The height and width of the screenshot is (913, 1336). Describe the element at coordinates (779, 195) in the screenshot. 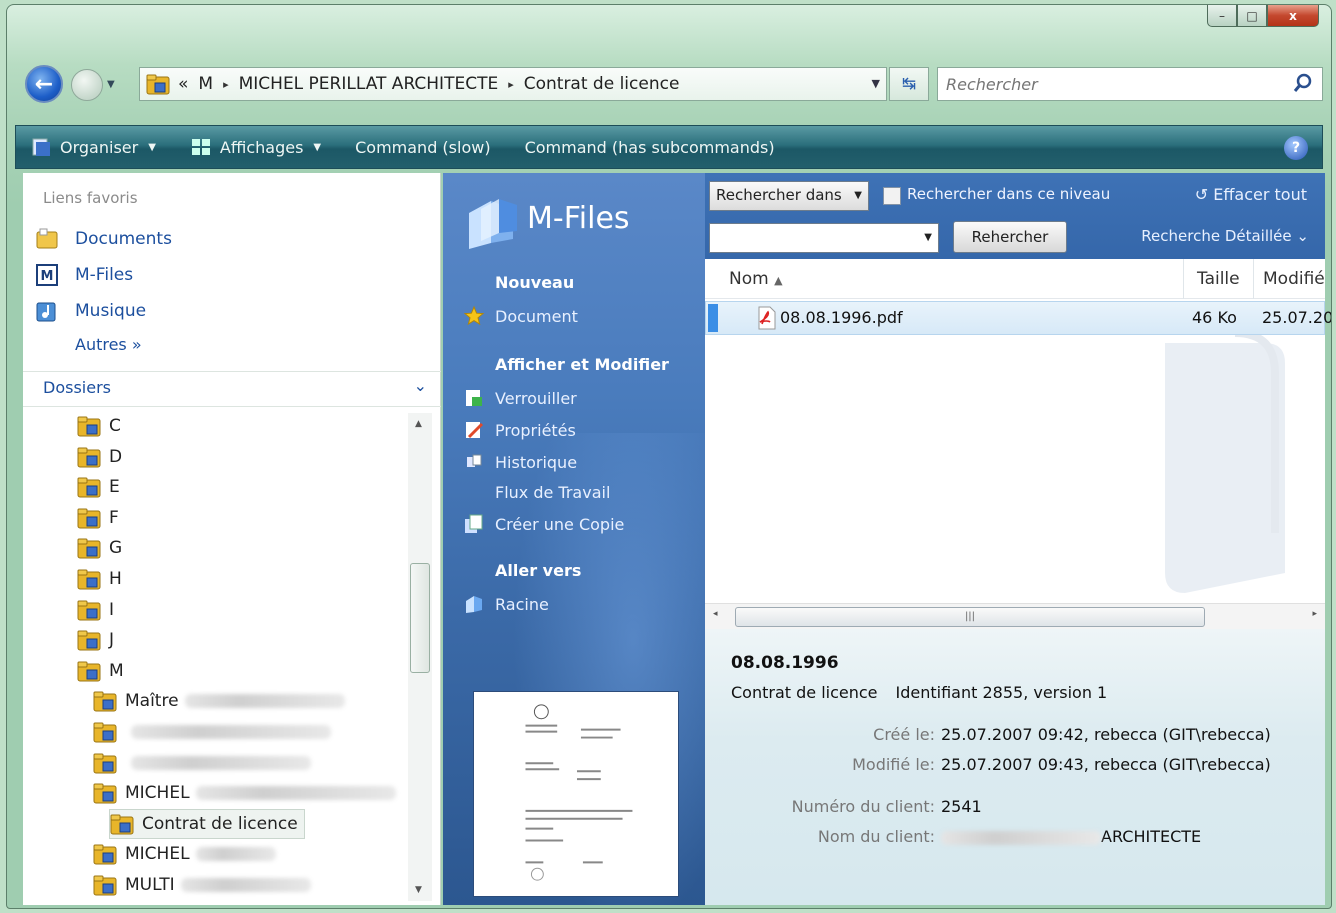

I see `search-scope-value: Rechercher dans` at that location.